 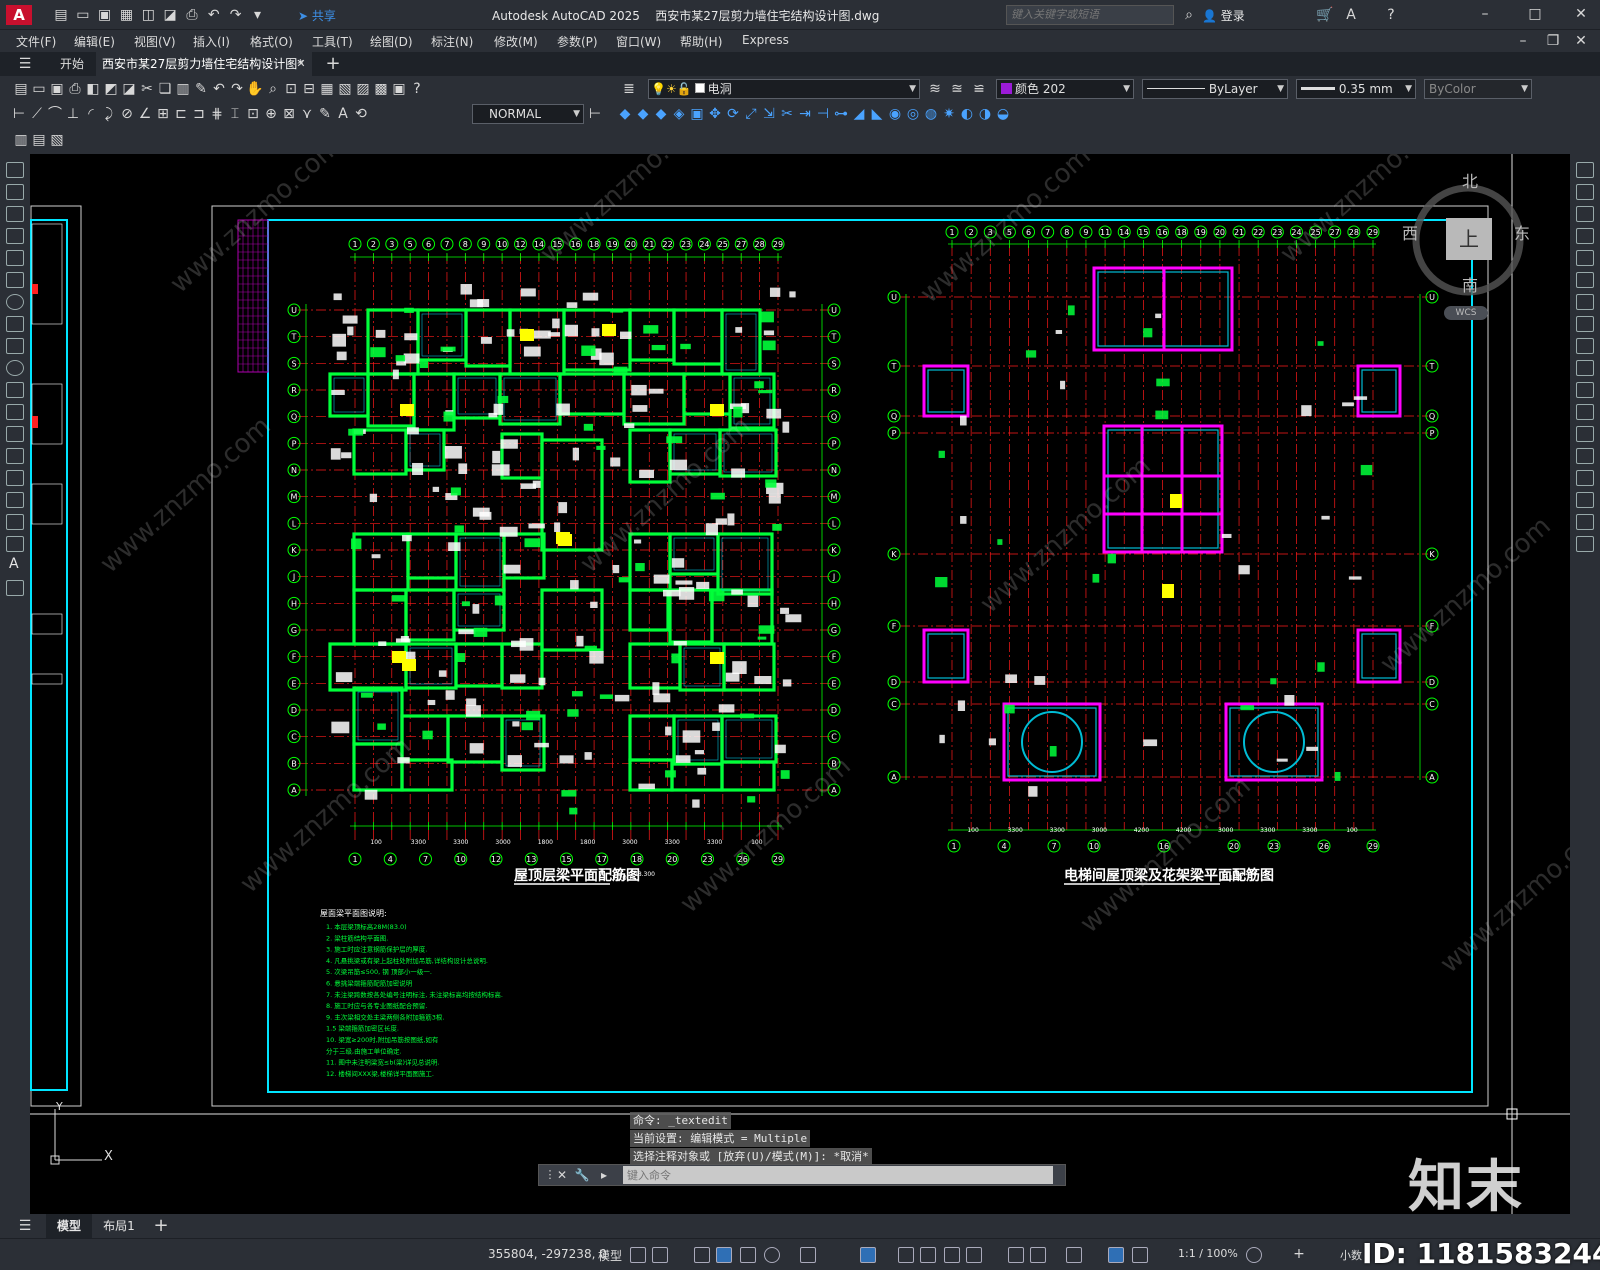 What do you see at coordinates (841, 114) in the screenshot?
I see `join-icon: ⊶` at bounding box center [841, 114].